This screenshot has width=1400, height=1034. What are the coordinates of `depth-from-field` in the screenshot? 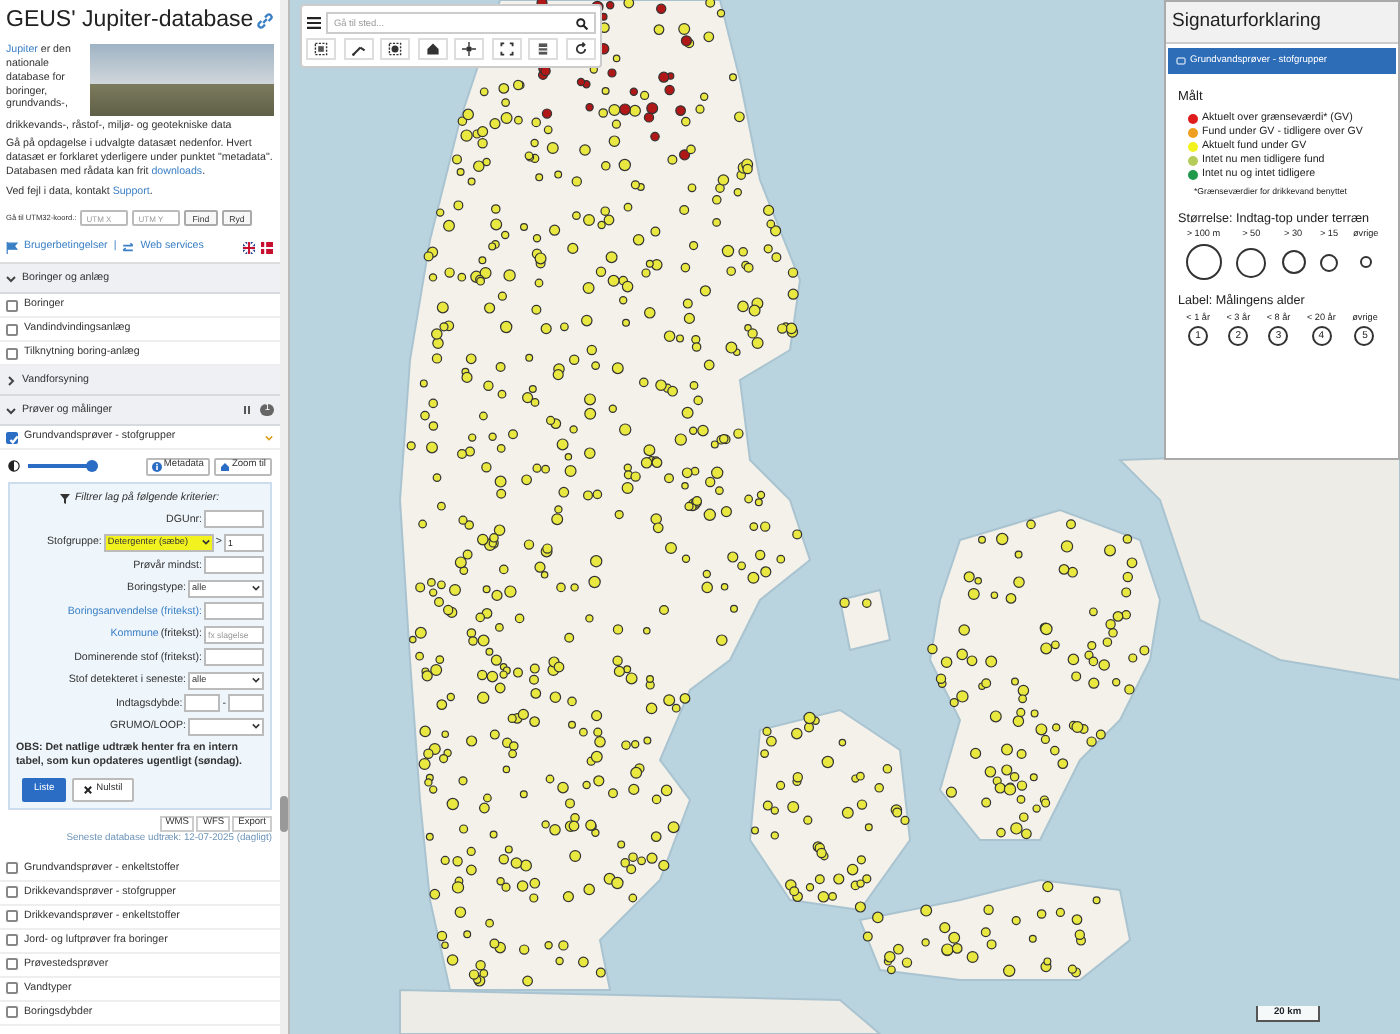 It's located at (202, 703).